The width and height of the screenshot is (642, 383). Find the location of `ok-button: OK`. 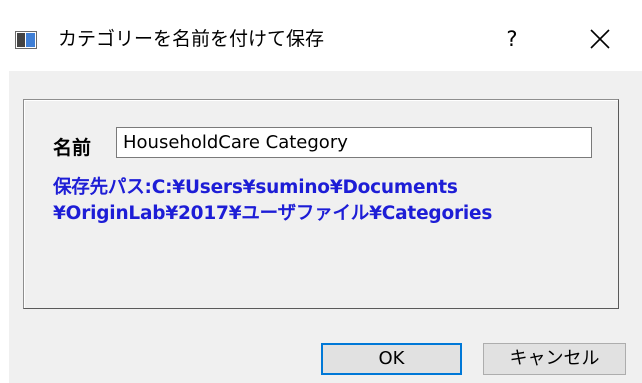

ok-button: OK is located at coordinates (391, 359).